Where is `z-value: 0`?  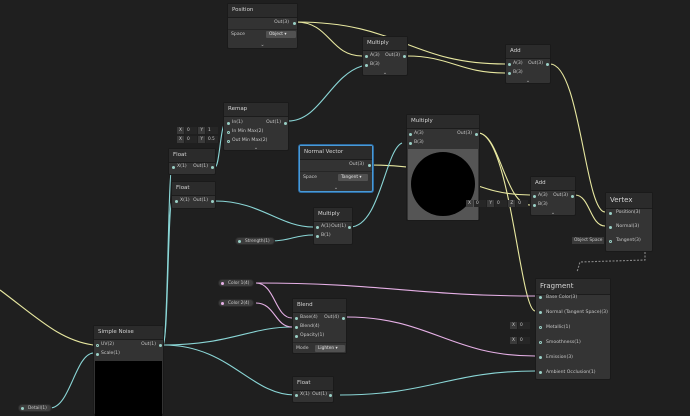
z-value: 0 is located at coordinates (522, 203).